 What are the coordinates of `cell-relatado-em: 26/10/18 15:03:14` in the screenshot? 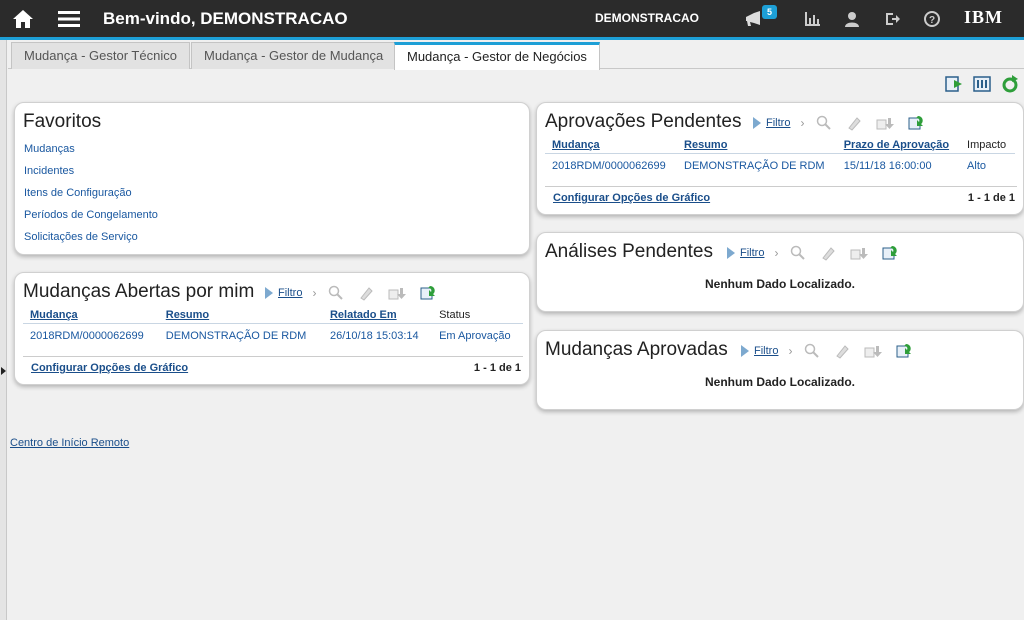 It's located at (377, 336).